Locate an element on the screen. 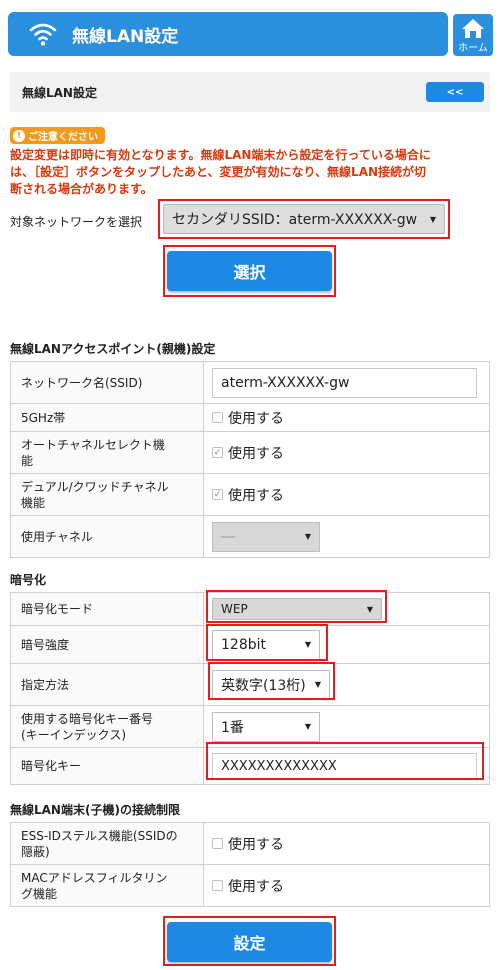  channel-label: 使用チャネル is located at coordinates (107, 536).